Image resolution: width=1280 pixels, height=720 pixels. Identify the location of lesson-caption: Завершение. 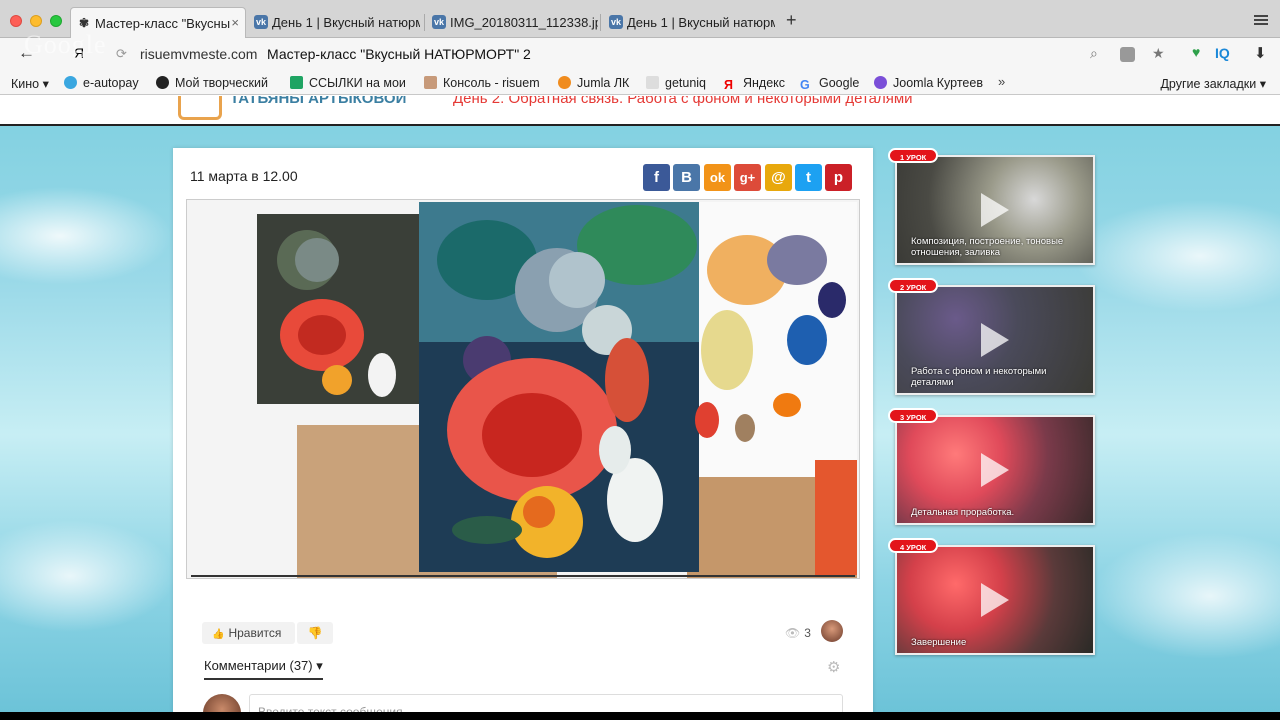
(939, 642).